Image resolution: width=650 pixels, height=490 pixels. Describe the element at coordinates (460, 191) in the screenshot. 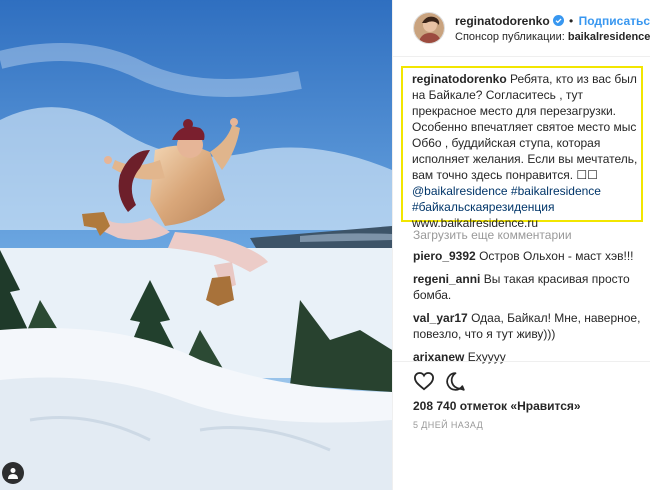

I see `caption-mention: @baikalresidence` at that location.